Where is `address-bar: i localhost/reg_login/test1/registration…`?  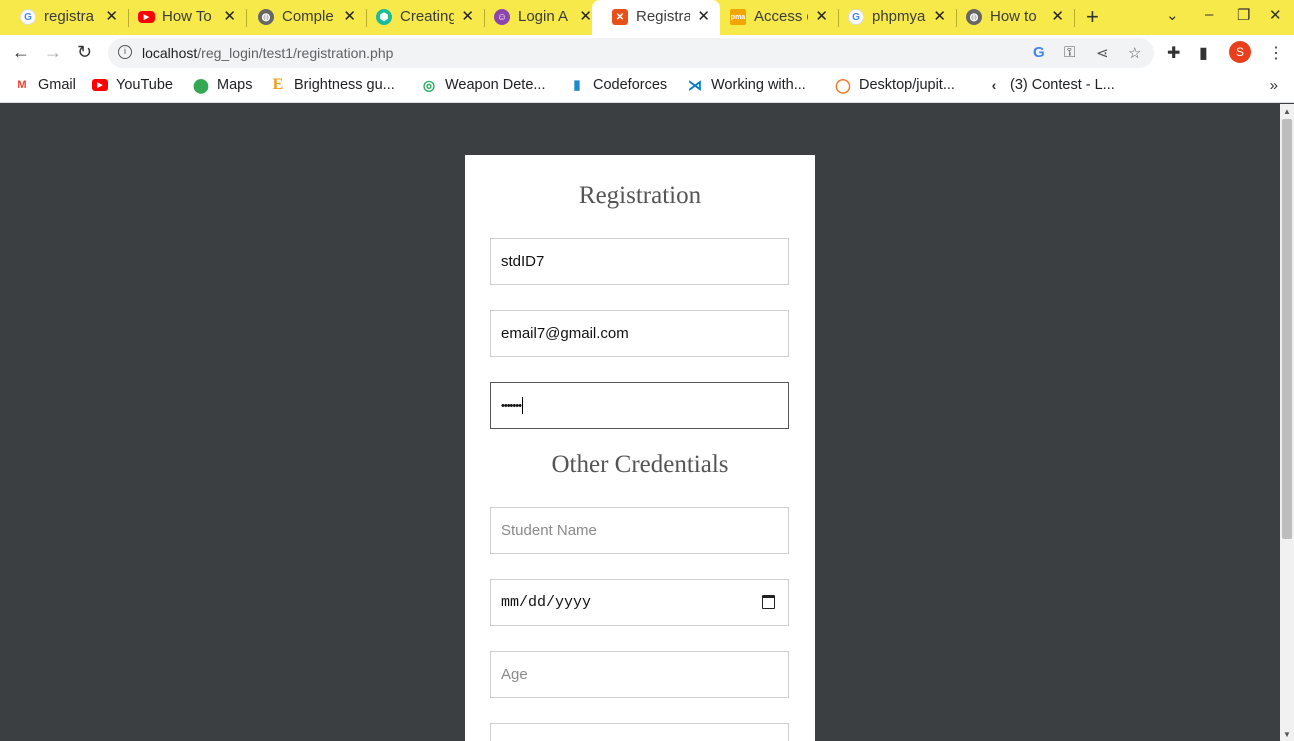 address-bar: i localhost/reg_login/test1/registration… is located at coordinates (631, 53).